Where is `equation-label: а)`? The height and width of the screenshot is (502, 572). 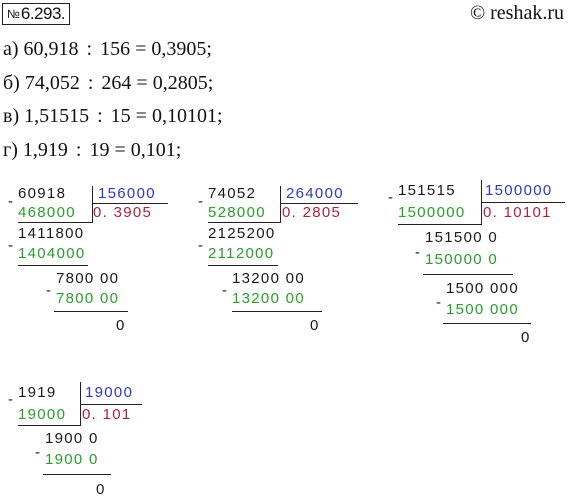 equation-label: а) is located at coordinates (11, 49).